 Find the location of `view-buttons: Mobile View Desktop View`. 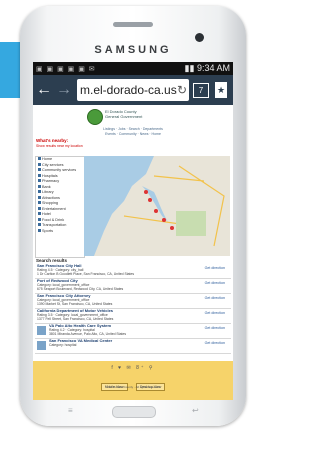

view-buttons: Mobile View Desktop View is located at coordinates (133, 384).